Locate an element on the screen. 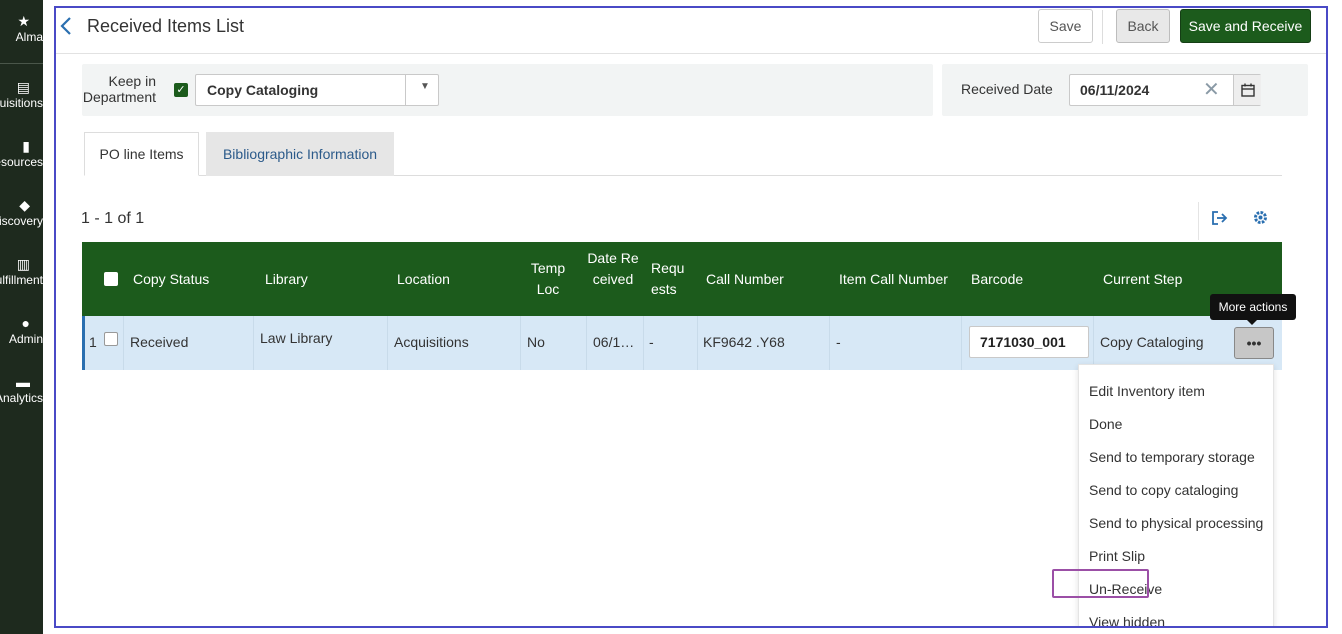  received-date-input: 06/11/2024 ✕ is located at coordinates (1165, 90).